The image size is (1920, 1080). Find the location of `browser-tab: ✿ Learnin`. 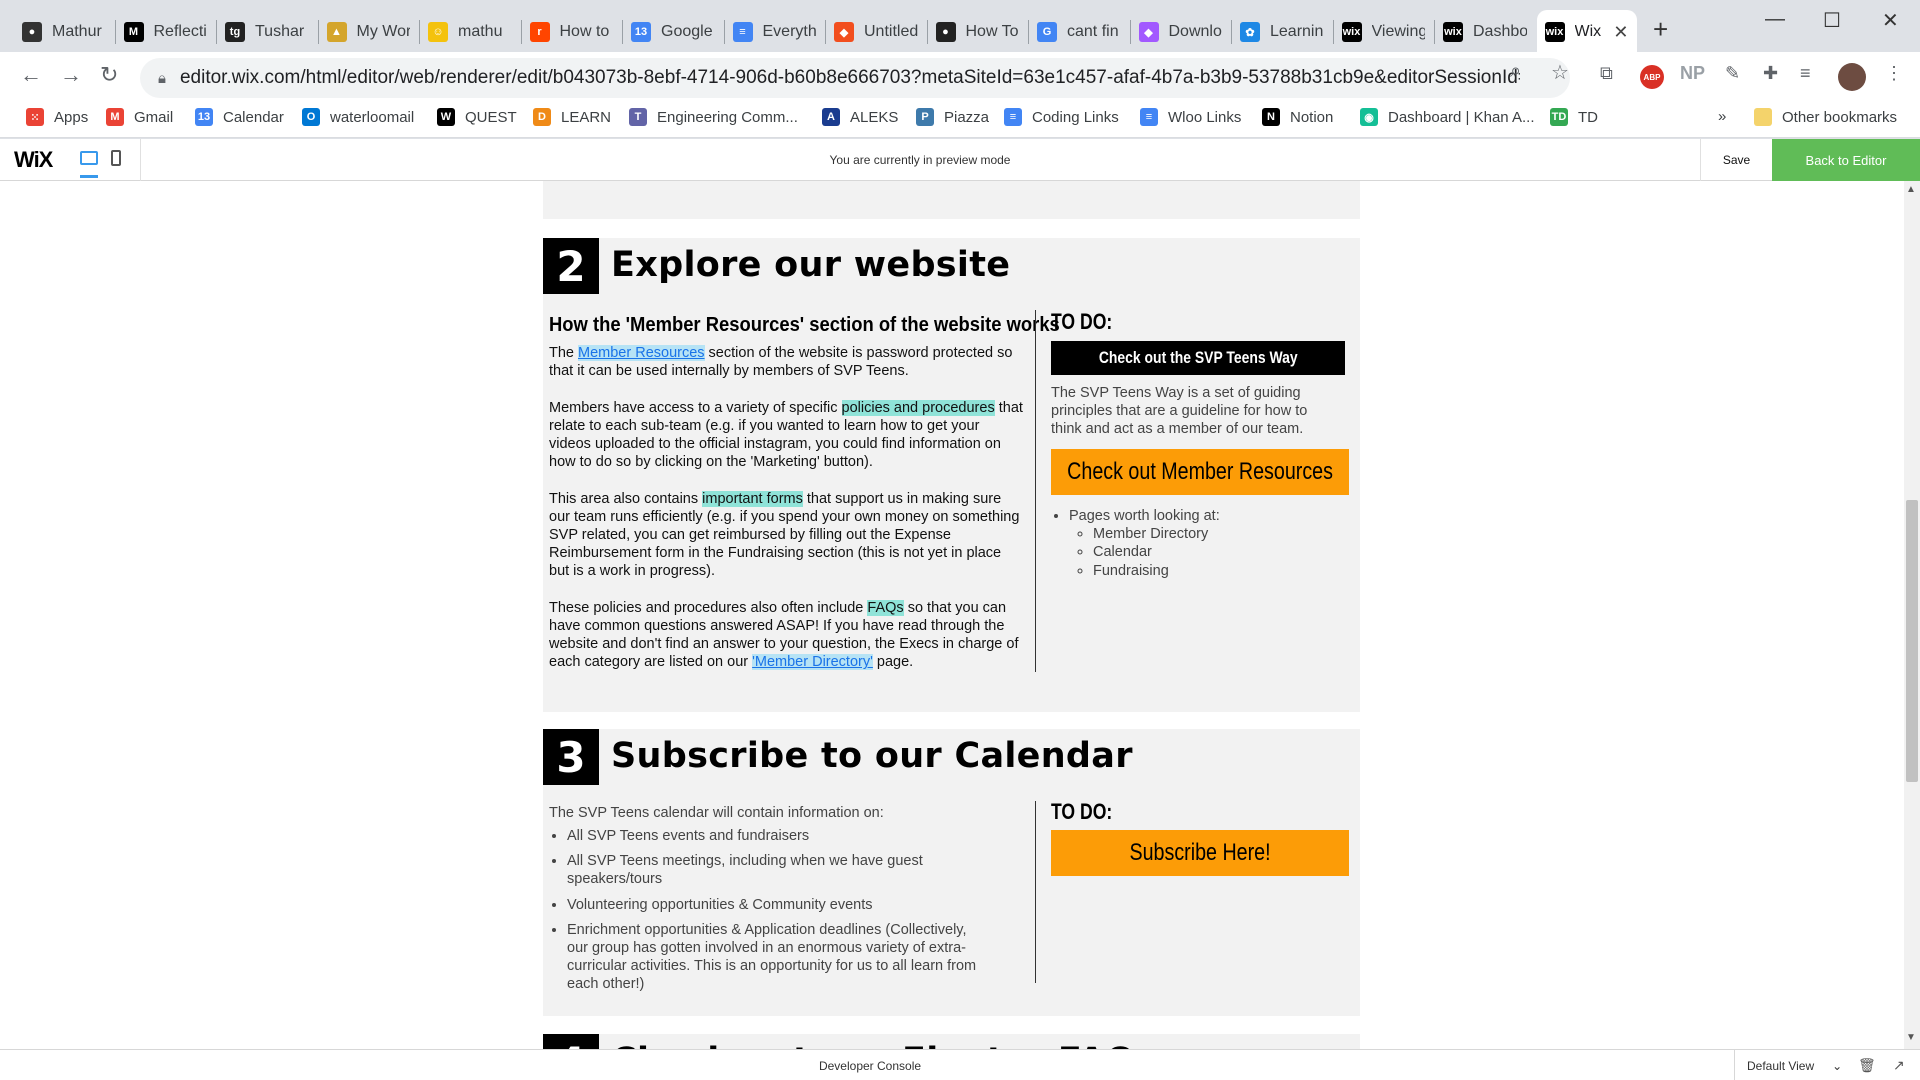

browser-tab: ✿ Learnin is located at coordinates (1282, 32).